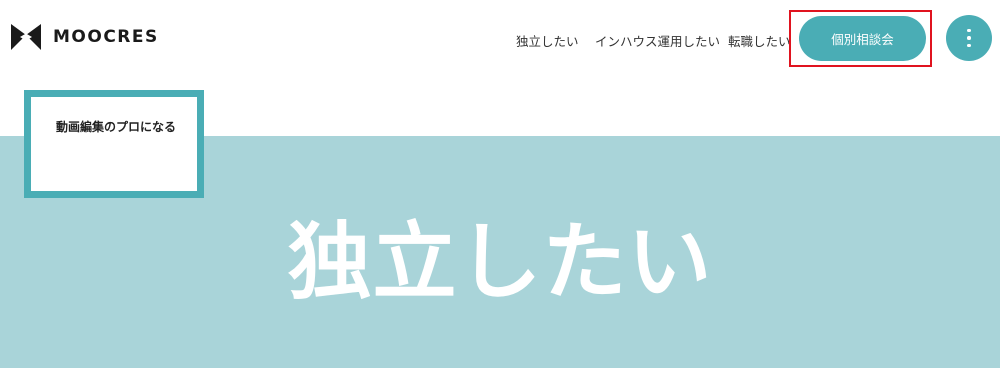  What do you see at coordinates (26, 37) in the screenshot?
I see `moocres-bowtie-logo-icon` at bounding box center [26, 37].